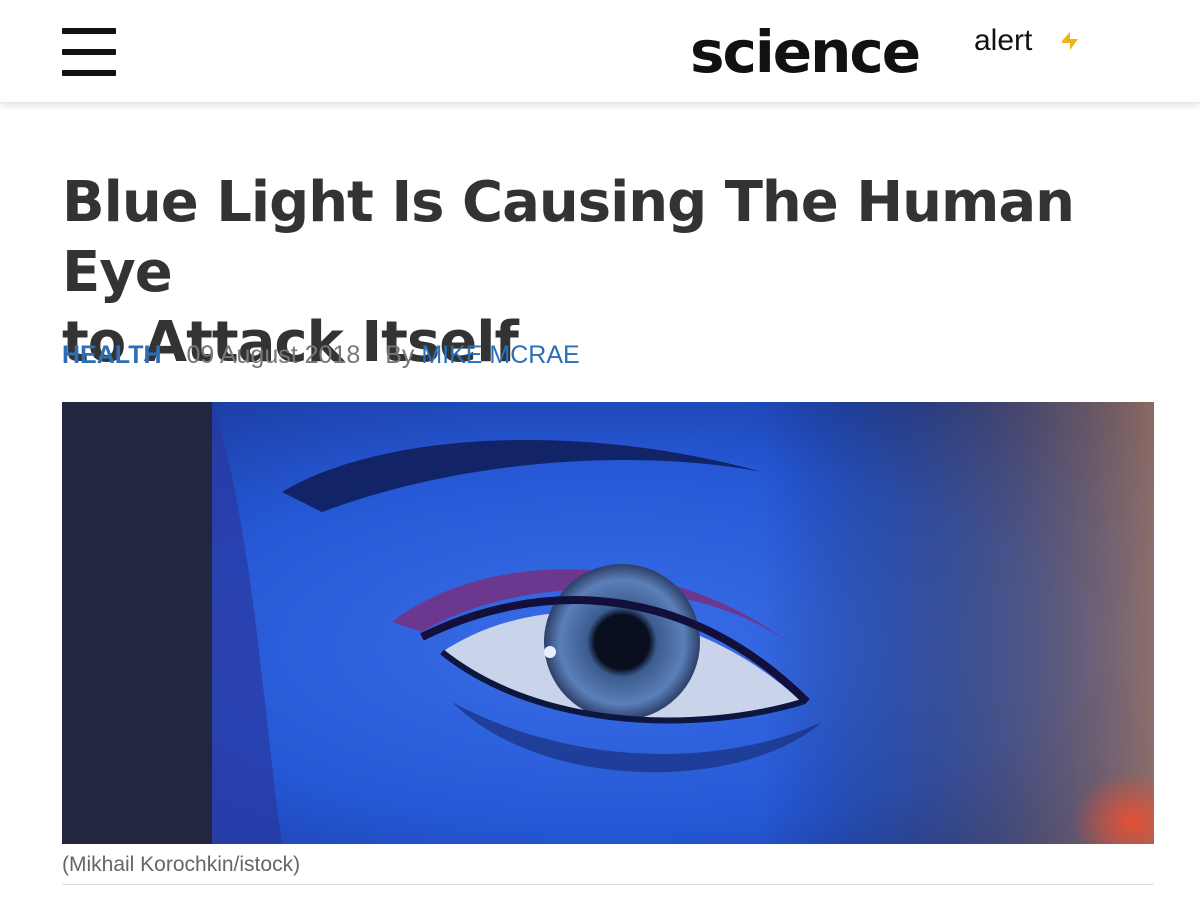  Describe the element at coordinates (805, 52) in the screenshot. I see `logo-science-text: science` at that location.